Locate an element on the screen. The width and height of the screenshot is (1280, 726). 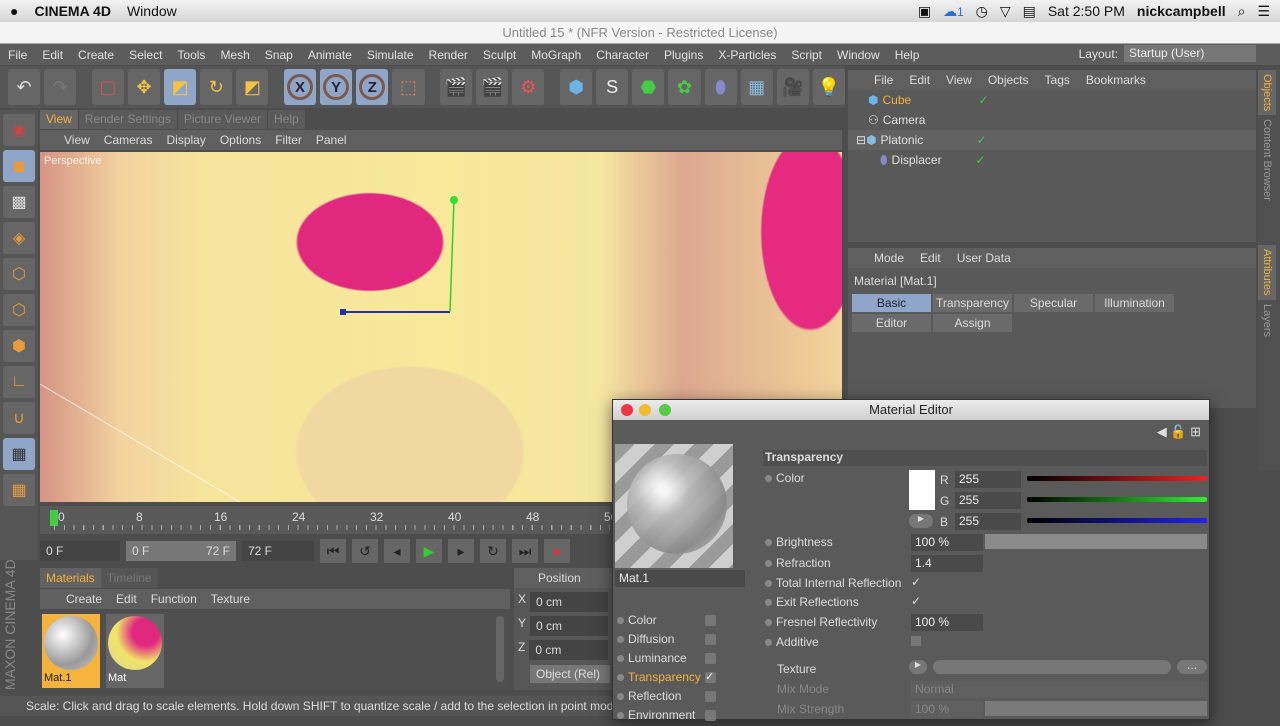
render-view-button: 🎬 is located at coordinates (456, 87).